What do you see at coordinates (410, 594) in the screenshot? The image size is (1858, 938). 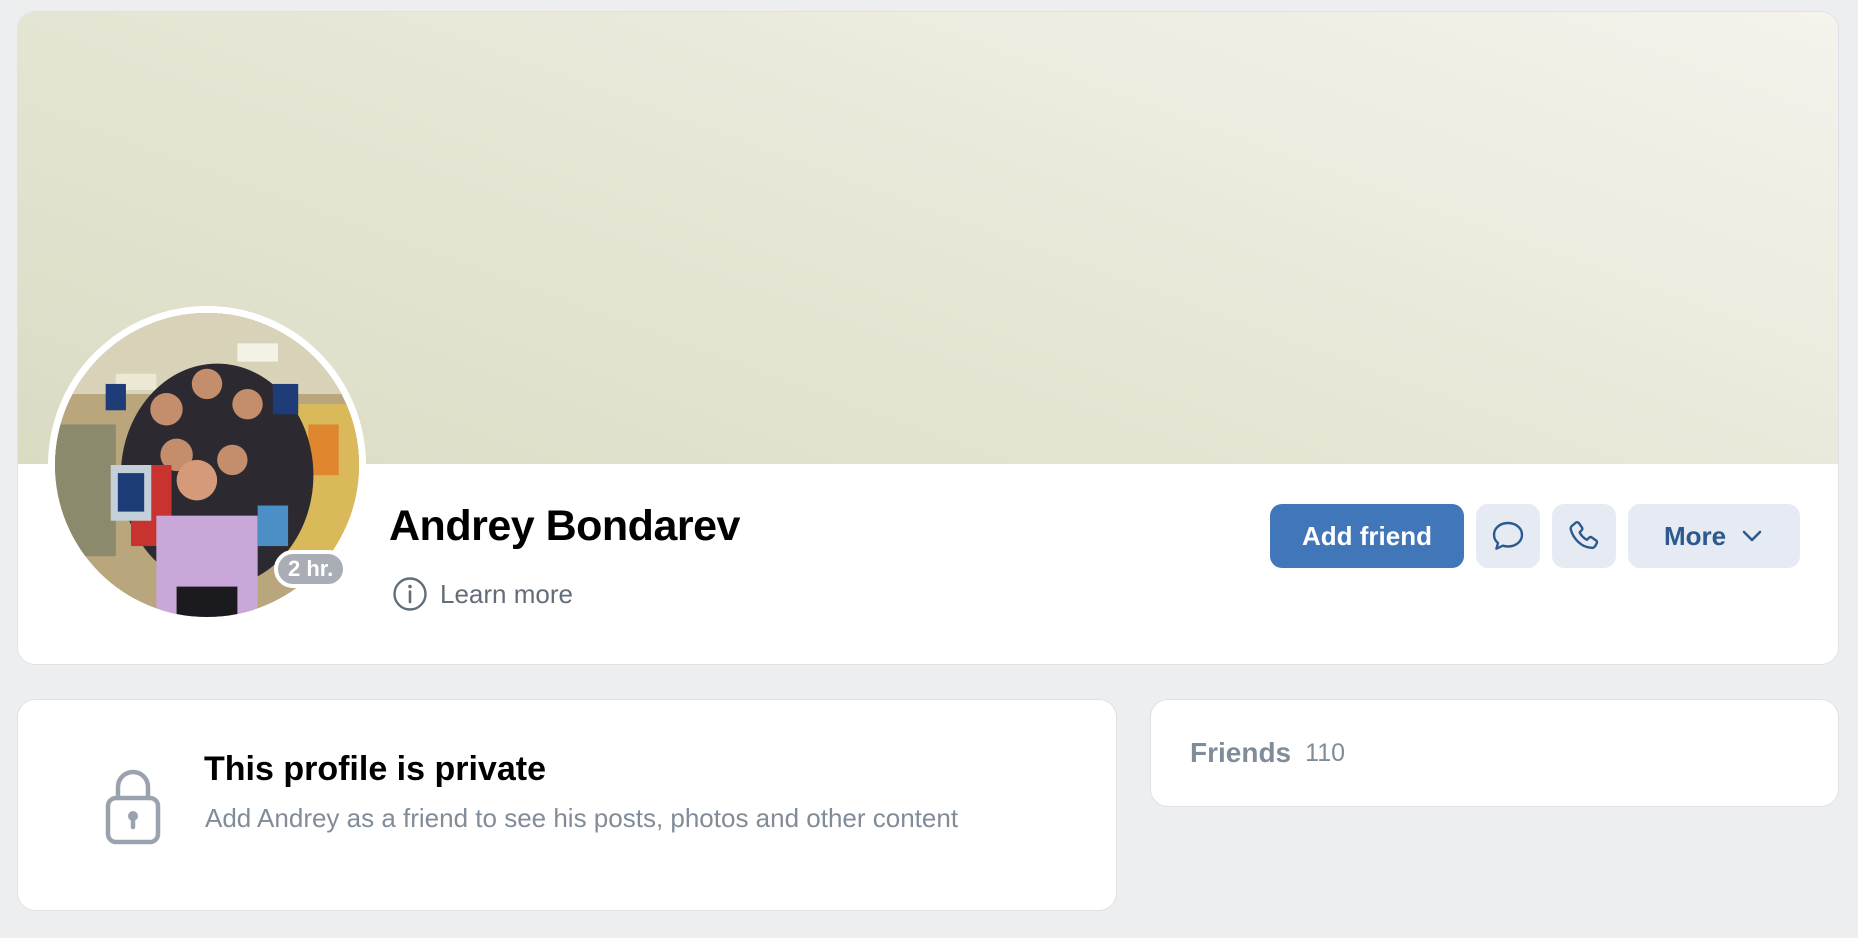 I see `info-circle-icon` at bounding box center [410, 594].